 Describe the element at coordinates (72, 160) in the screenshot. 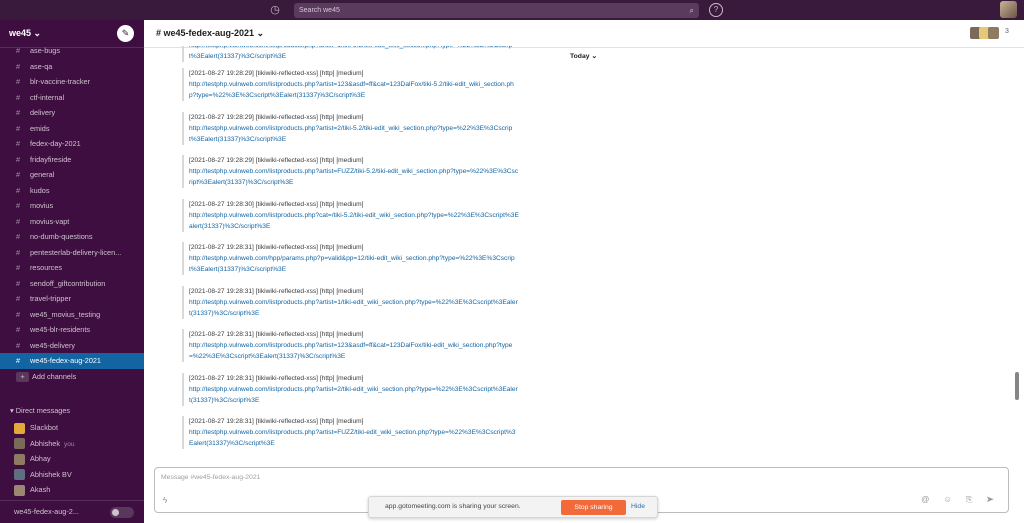

I see `sidebar-channel: # fridayfireside` at that location.